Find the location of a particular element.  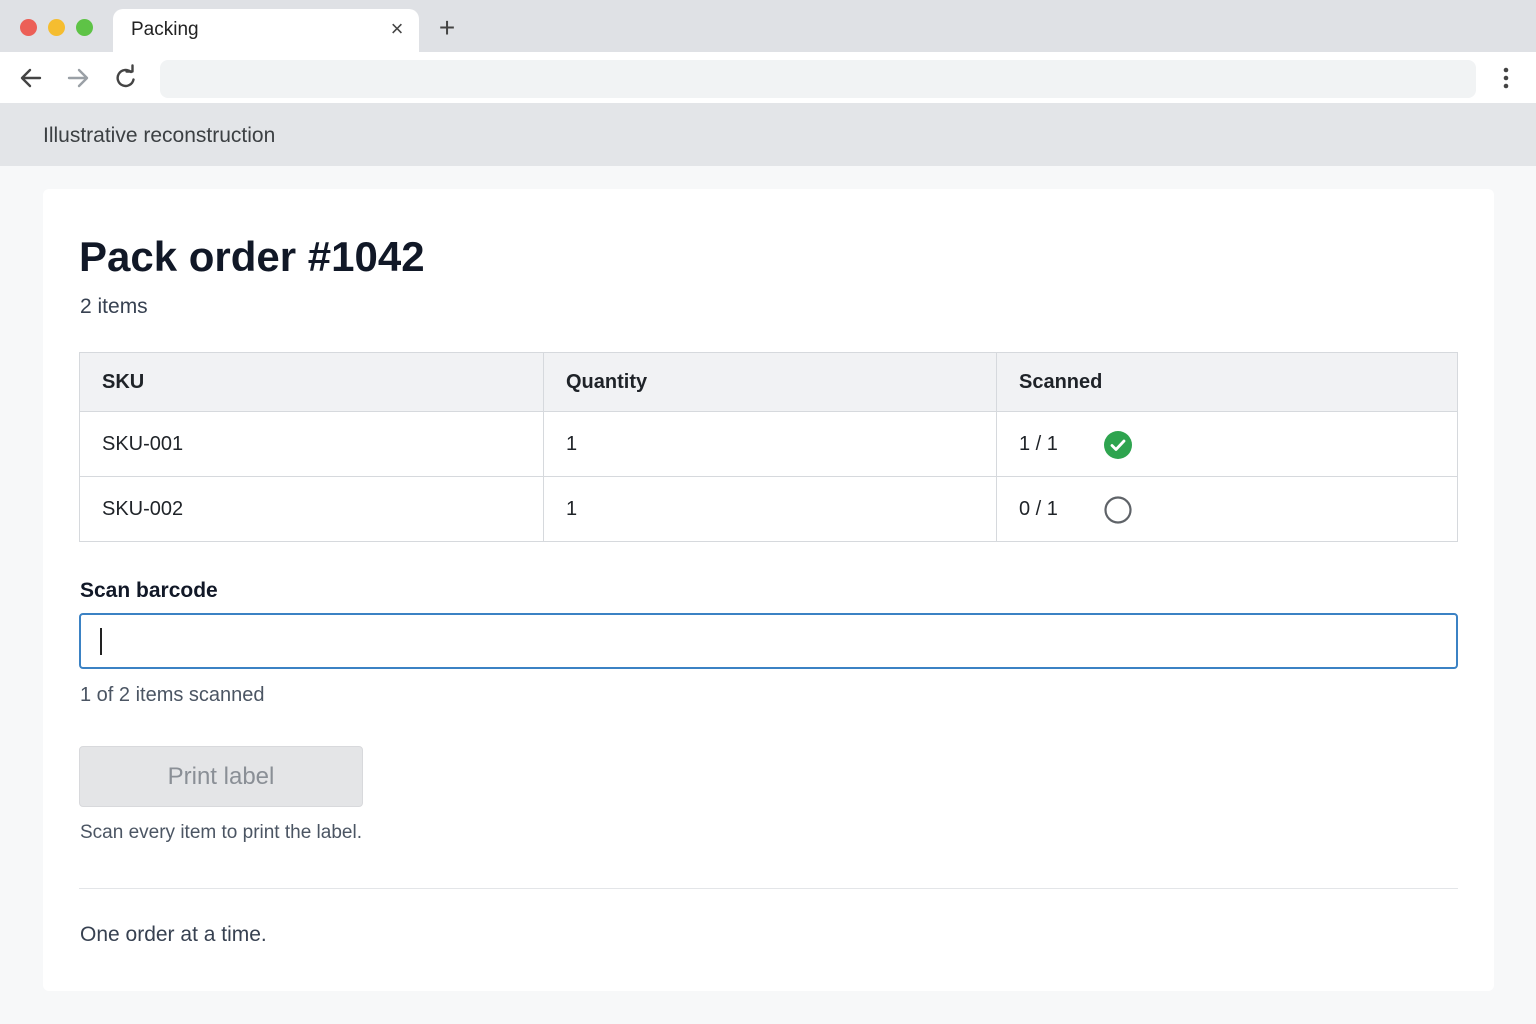

scanned-count: 1 / 1 is located at coordinates (1038, 443).